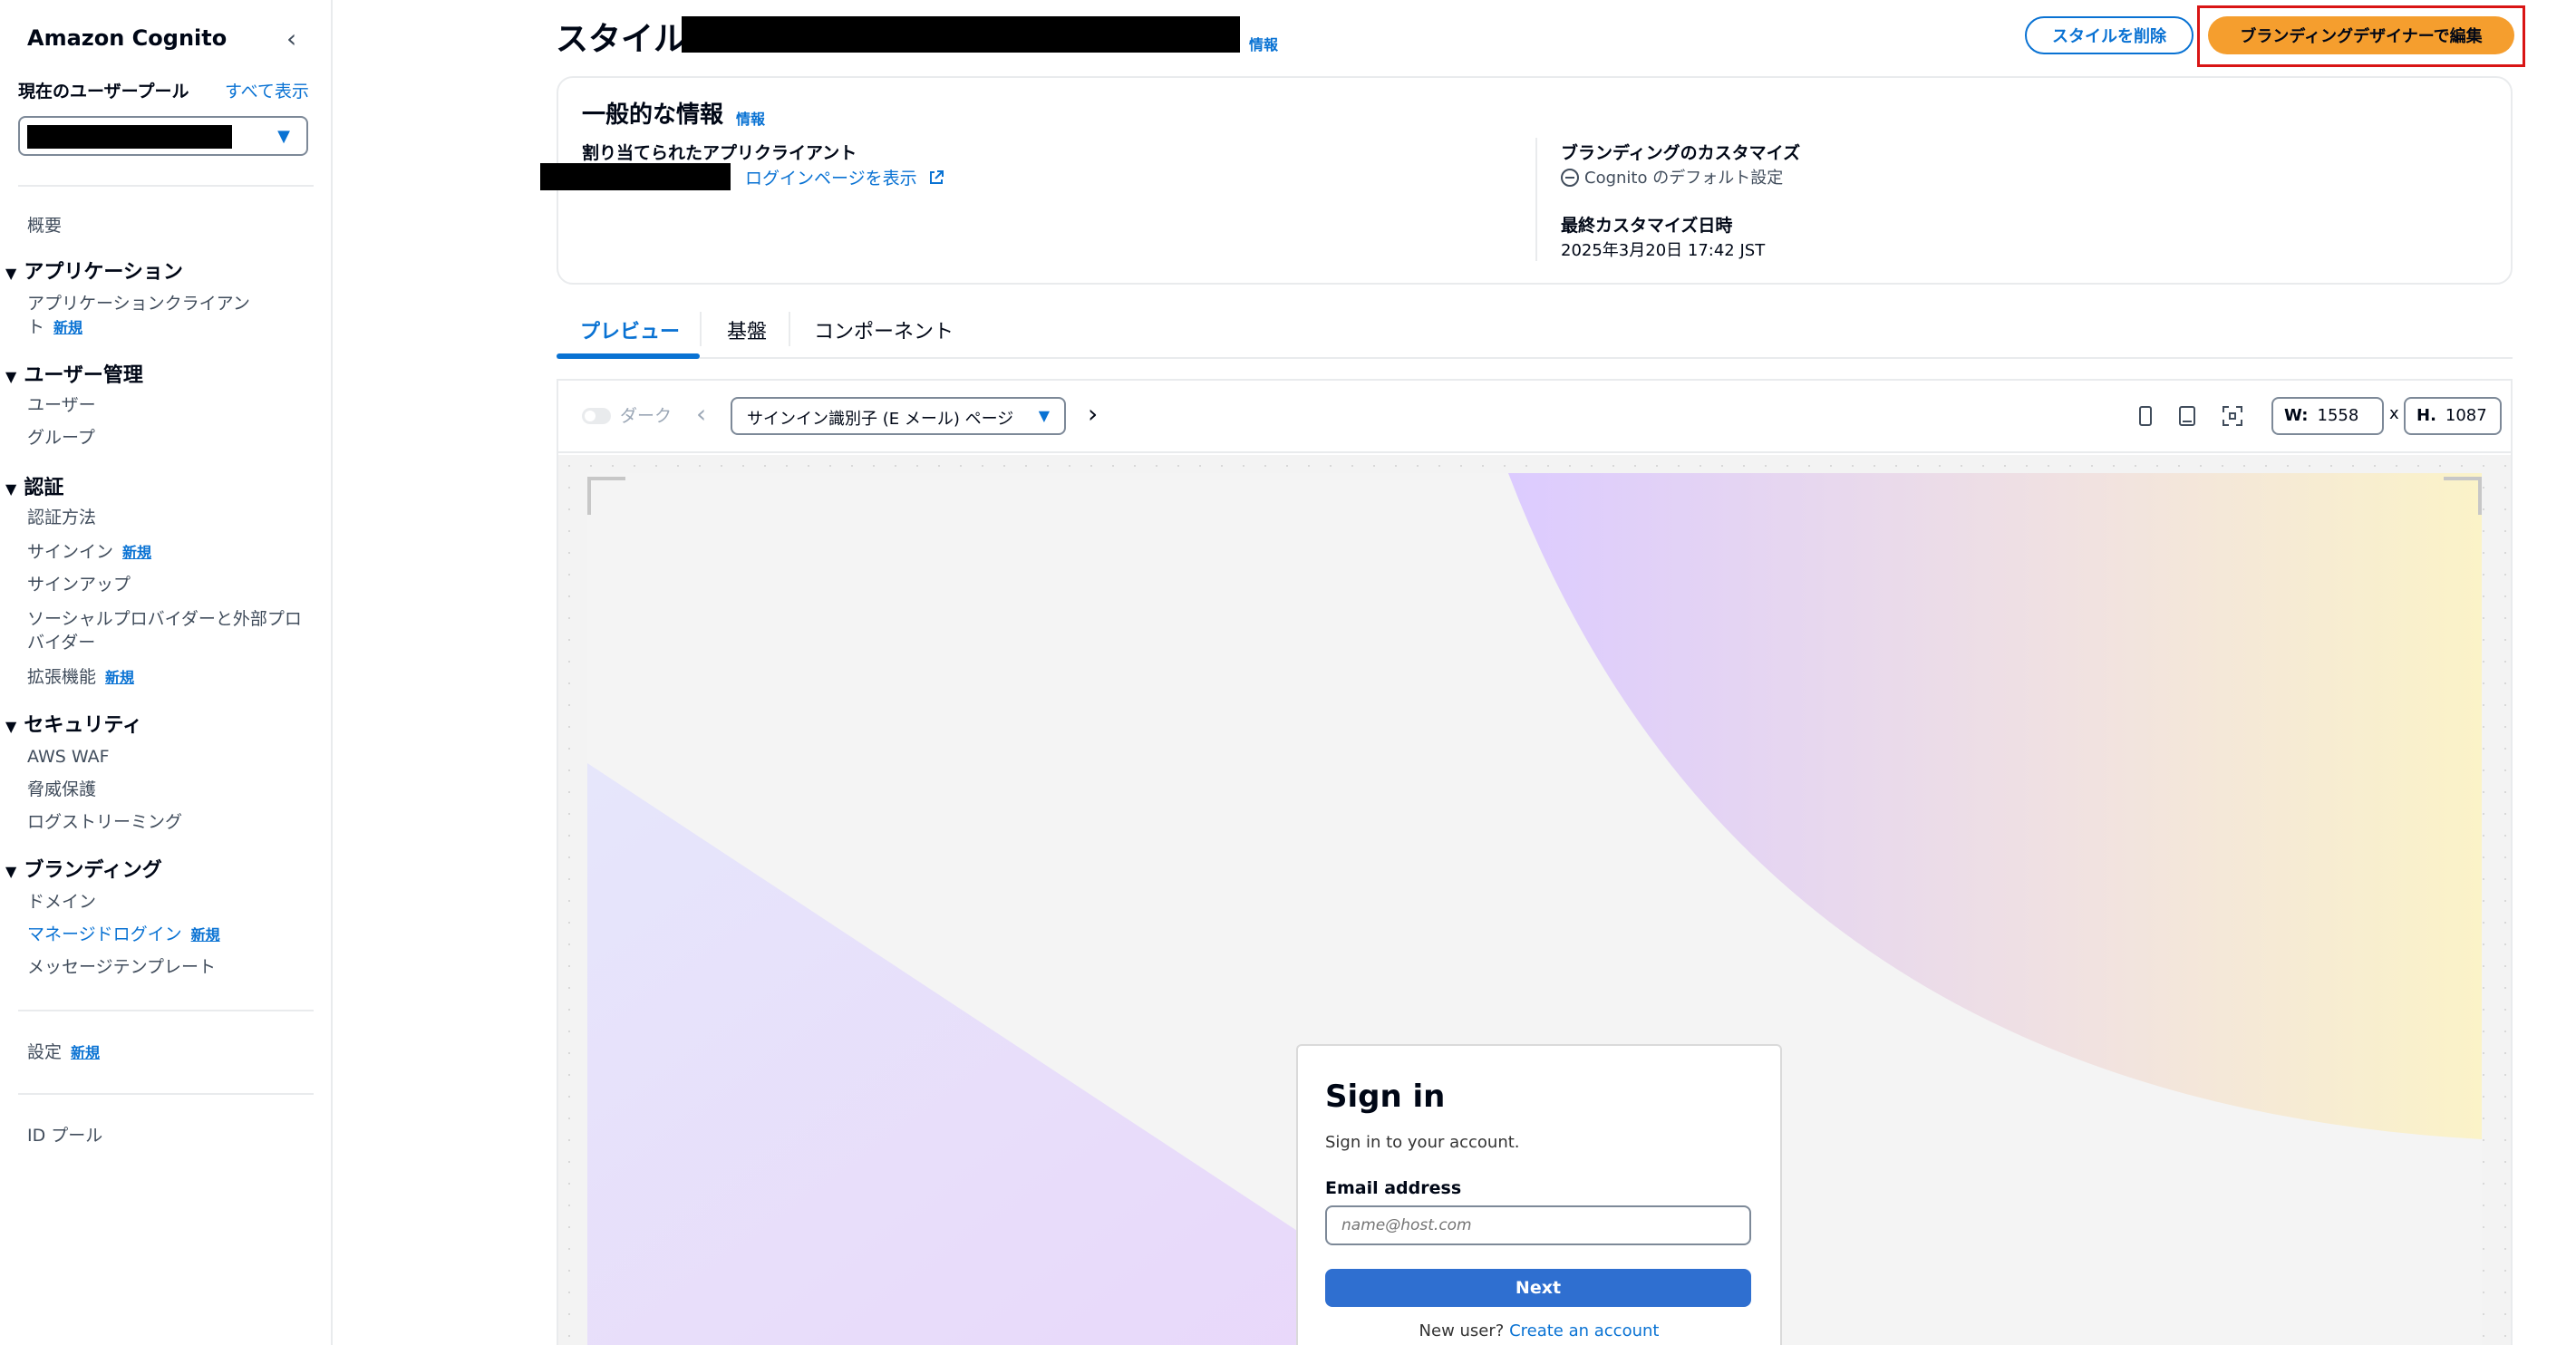 This screenshot has height=1345, width=2576. What do you see at coordinates (2145, 416) in the screenshot?
I see `mobile-view-icon` at bounding box center [2145, 416].